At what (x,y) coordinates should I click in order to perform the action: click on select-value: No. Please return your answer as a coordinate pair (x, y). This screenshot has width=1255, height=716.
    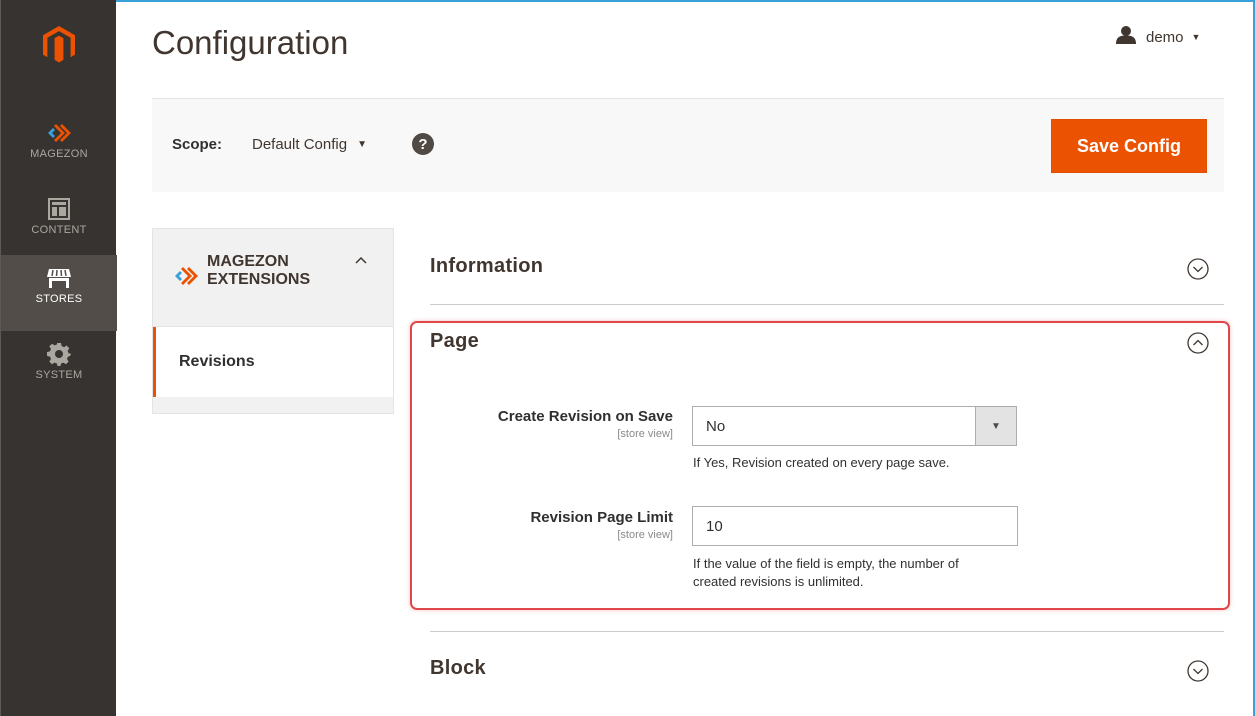
    Looking at the image, I should click on (716, 426).